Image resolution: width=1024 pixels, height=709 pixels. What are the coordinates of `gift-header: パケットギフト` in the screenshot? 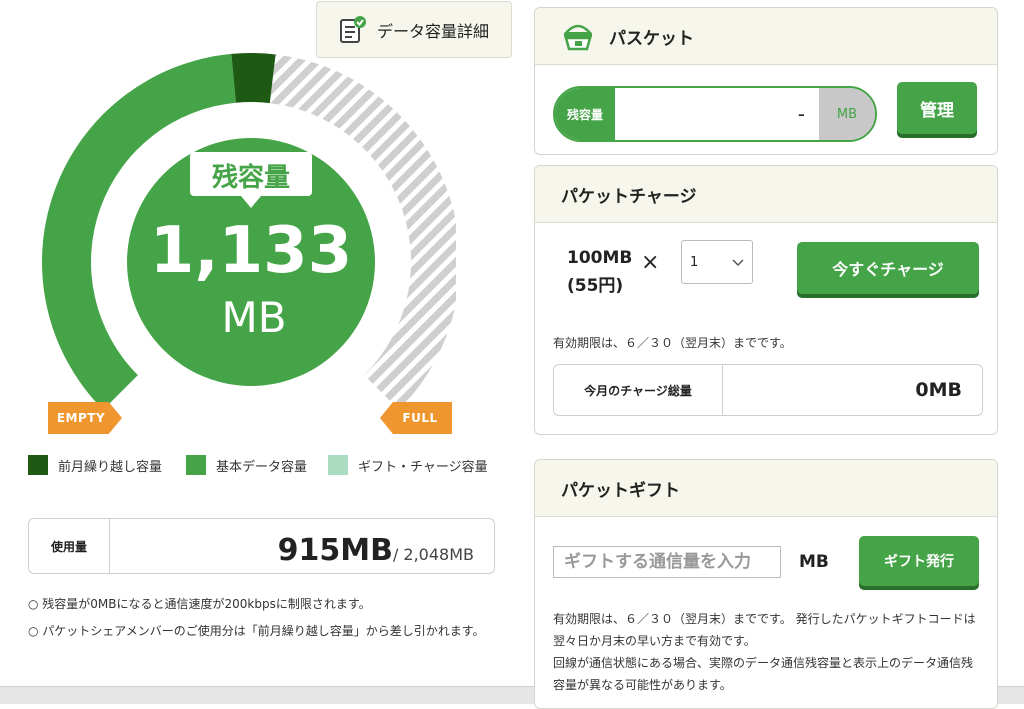 It's located at (766, 488).